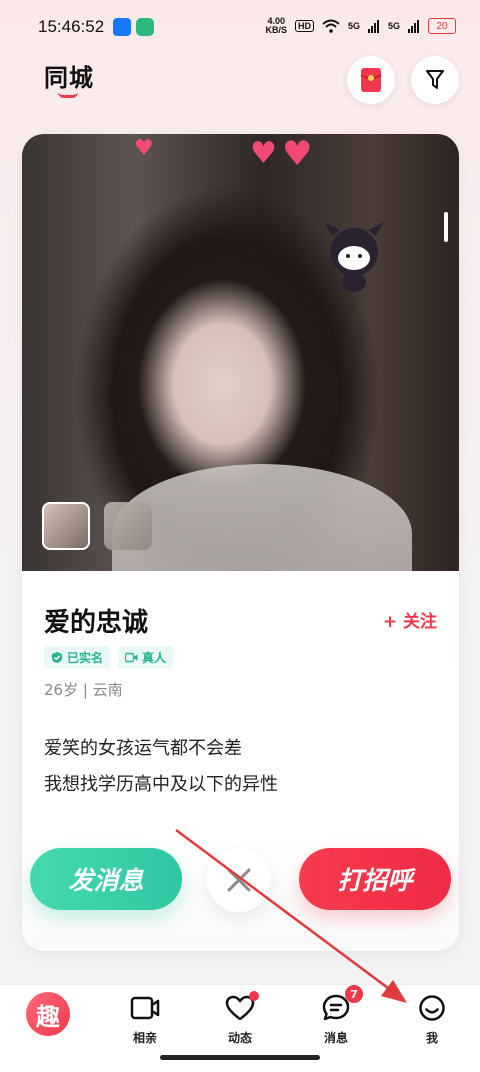 The width and height of the screenshot is (480, 1072). I want to click on sticker-character-icon, so click(354, 257).